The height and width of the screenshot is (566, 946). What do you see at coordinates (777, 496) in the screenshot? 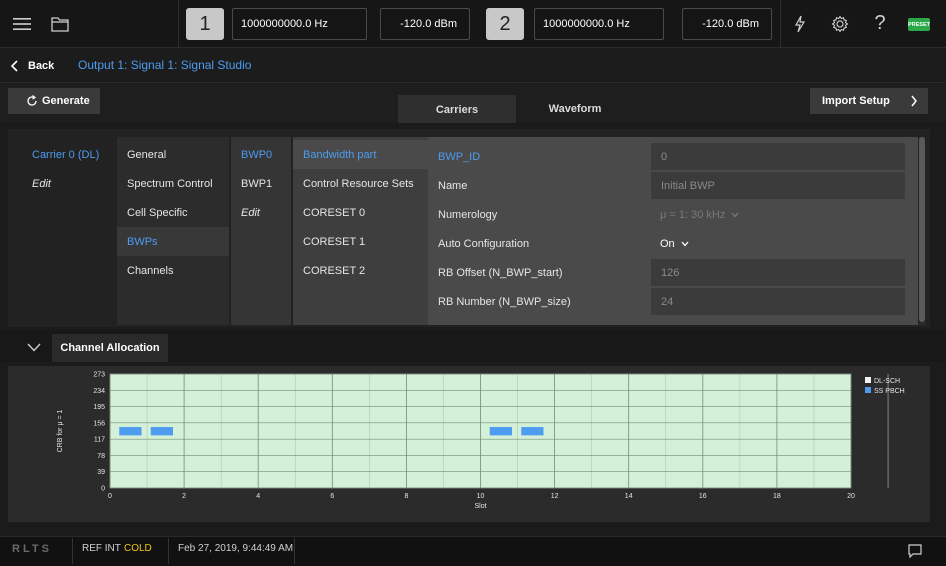
I see `x-tick-label: 18` at bounding box center [777, 496].